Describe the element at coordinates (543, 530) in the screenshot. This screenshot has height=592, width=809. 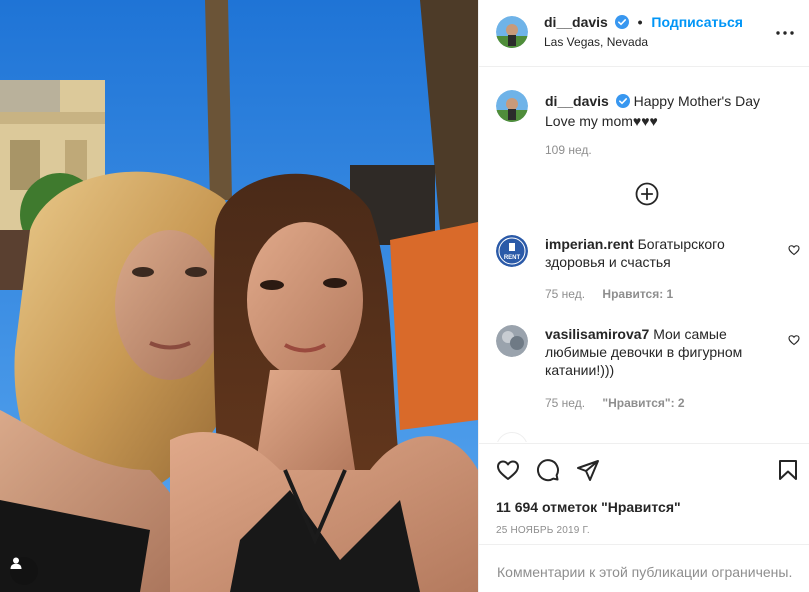
I see `post-date: 25 НОЯБРЬ 2019 Г.` at that location.